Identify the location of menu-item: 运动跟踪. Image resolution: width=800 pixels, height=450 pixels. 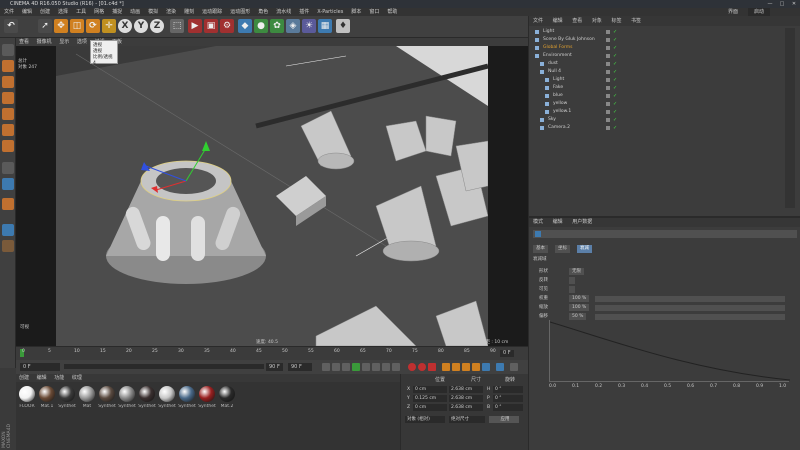
(212, 12).